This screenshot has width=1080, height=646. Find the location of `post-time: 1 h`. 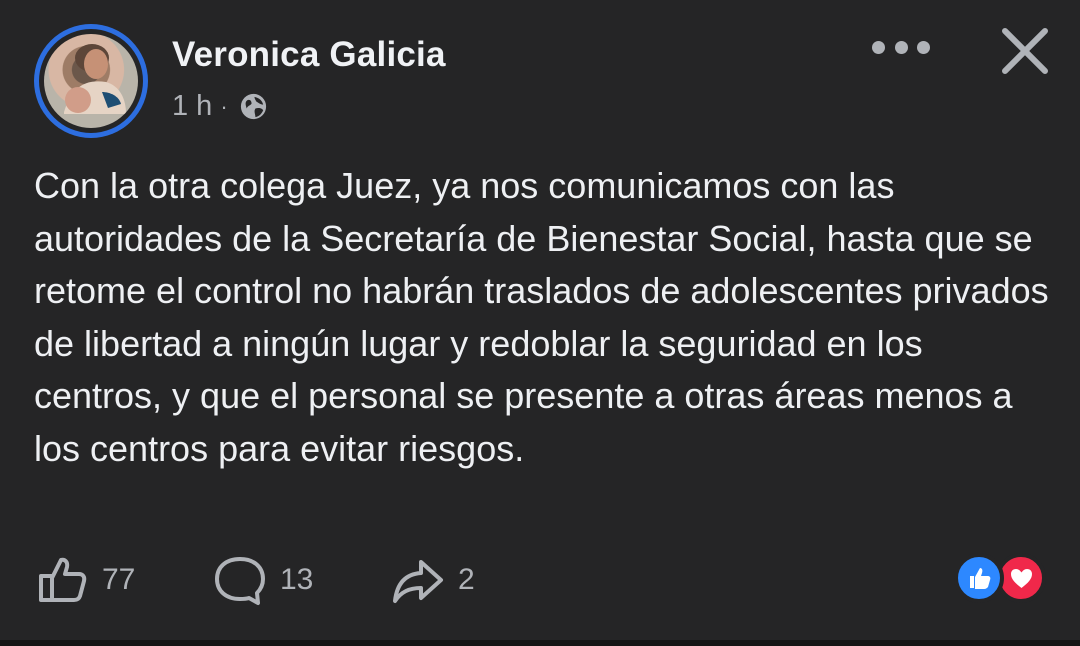

post-time: 1 h is located at coordinates (192, 106).